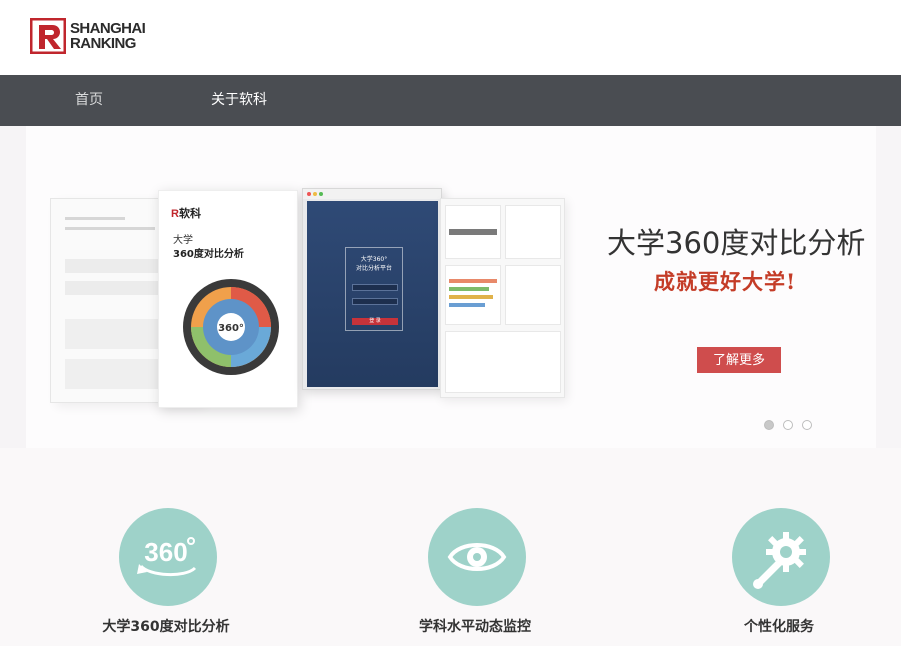 Image resolution: width=901 pixels, height=646 pixels. What do you see at coordinates (208, 254) in the screenshot?
I see `brochure-title-line-2: 360度对比分析` at bounding box center [208, 254].